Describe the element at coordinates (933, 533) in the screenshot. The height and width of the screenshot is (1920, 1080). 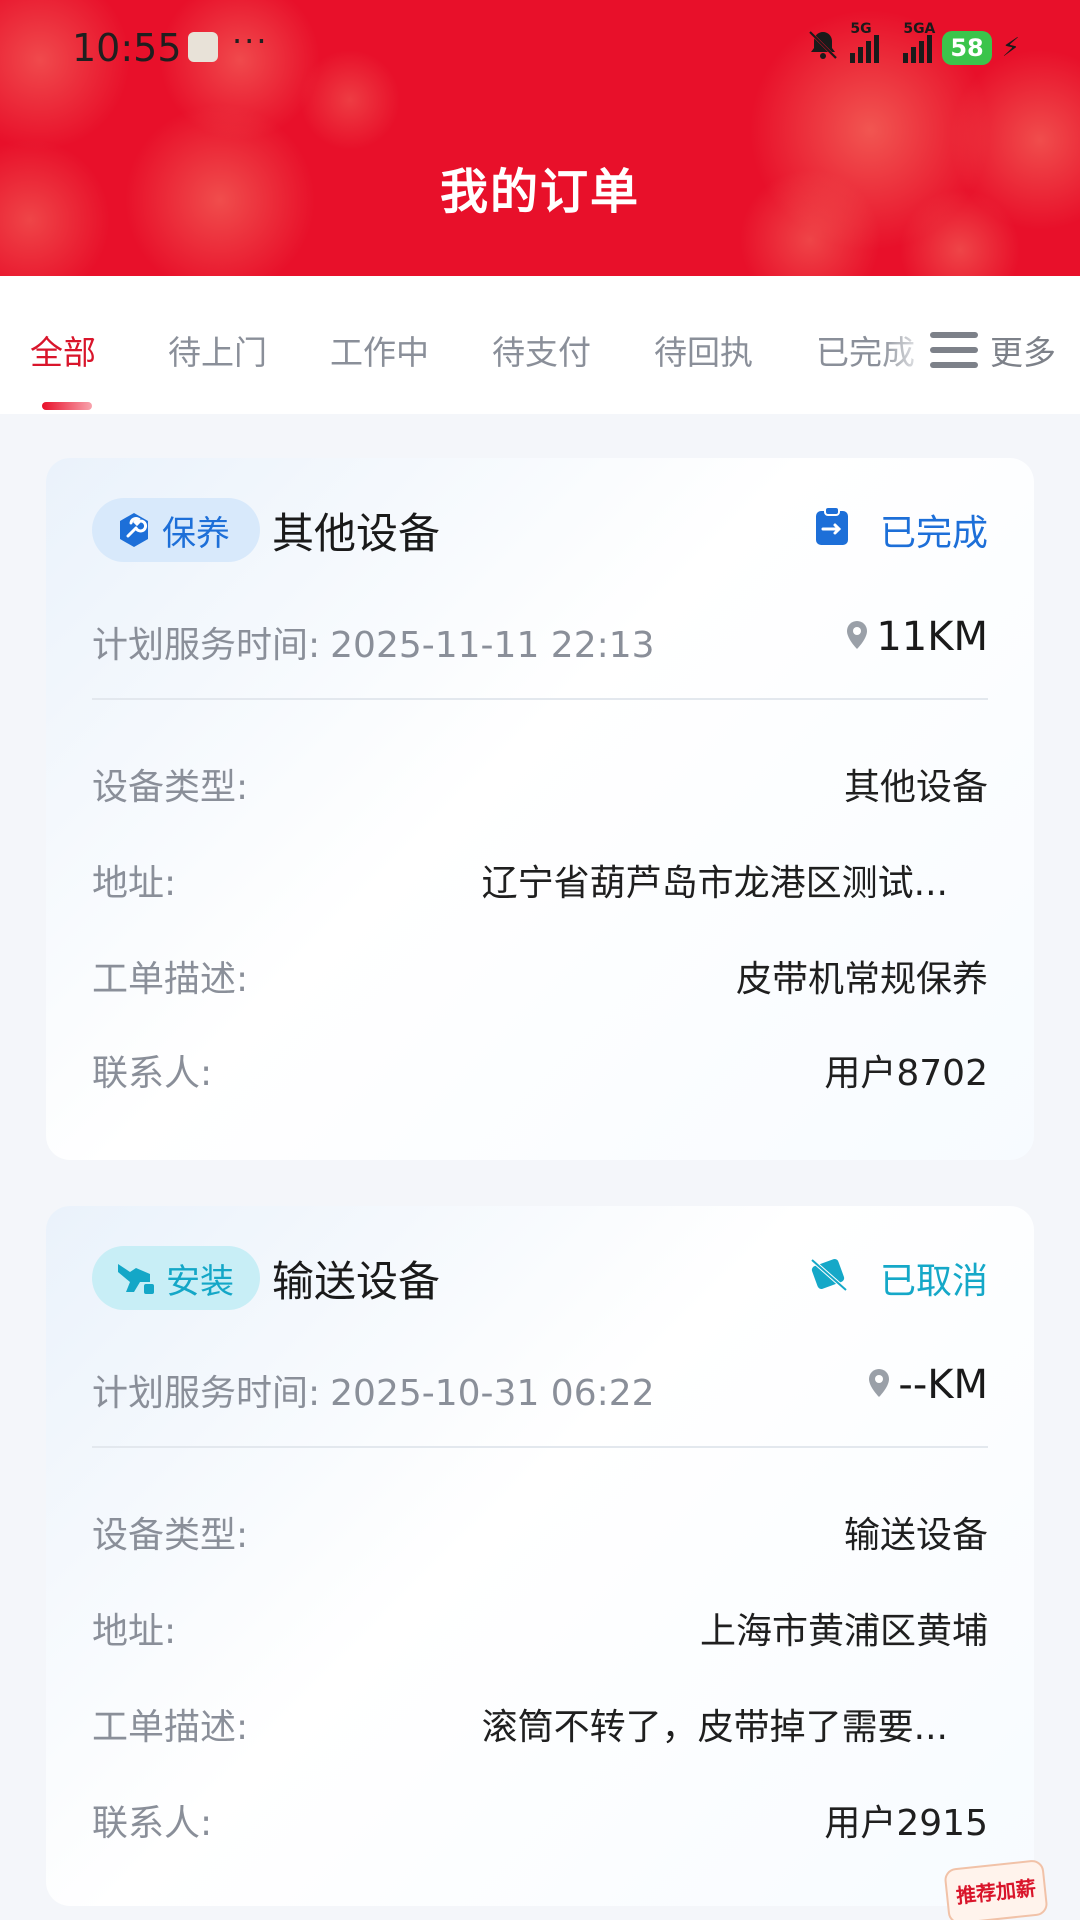
I see `order-status-label: 已完成` at that location.